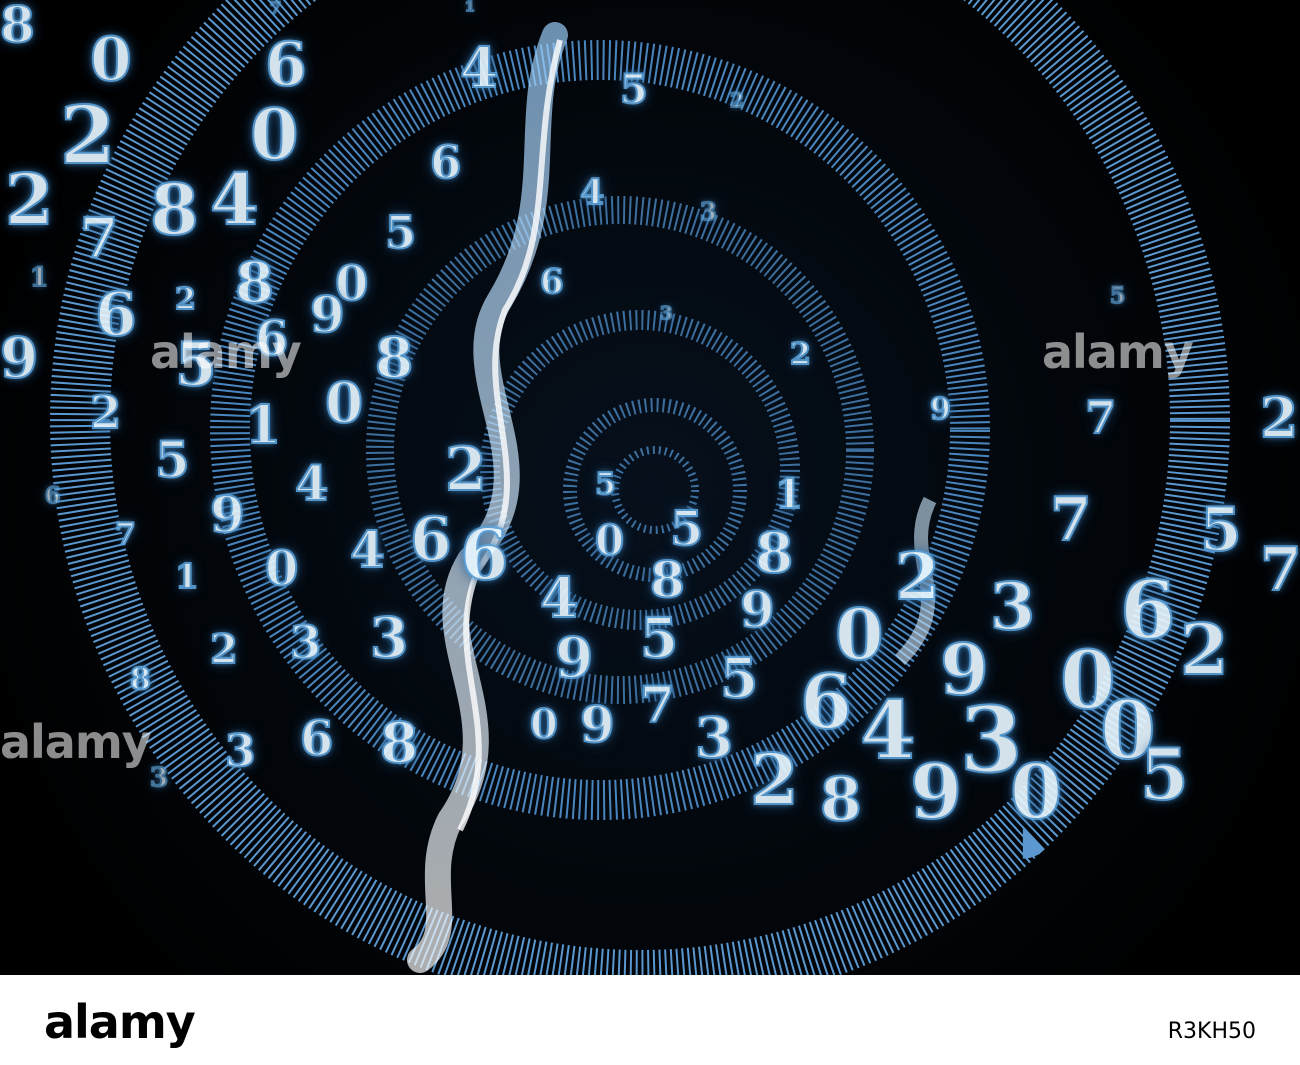 This screenshot has height=1065, width=1300. What do you see at coordinates (650, 1020) in the screenshot?
I see `footer-bar: alamy R3KH50` at bounding box center [650, 1020].